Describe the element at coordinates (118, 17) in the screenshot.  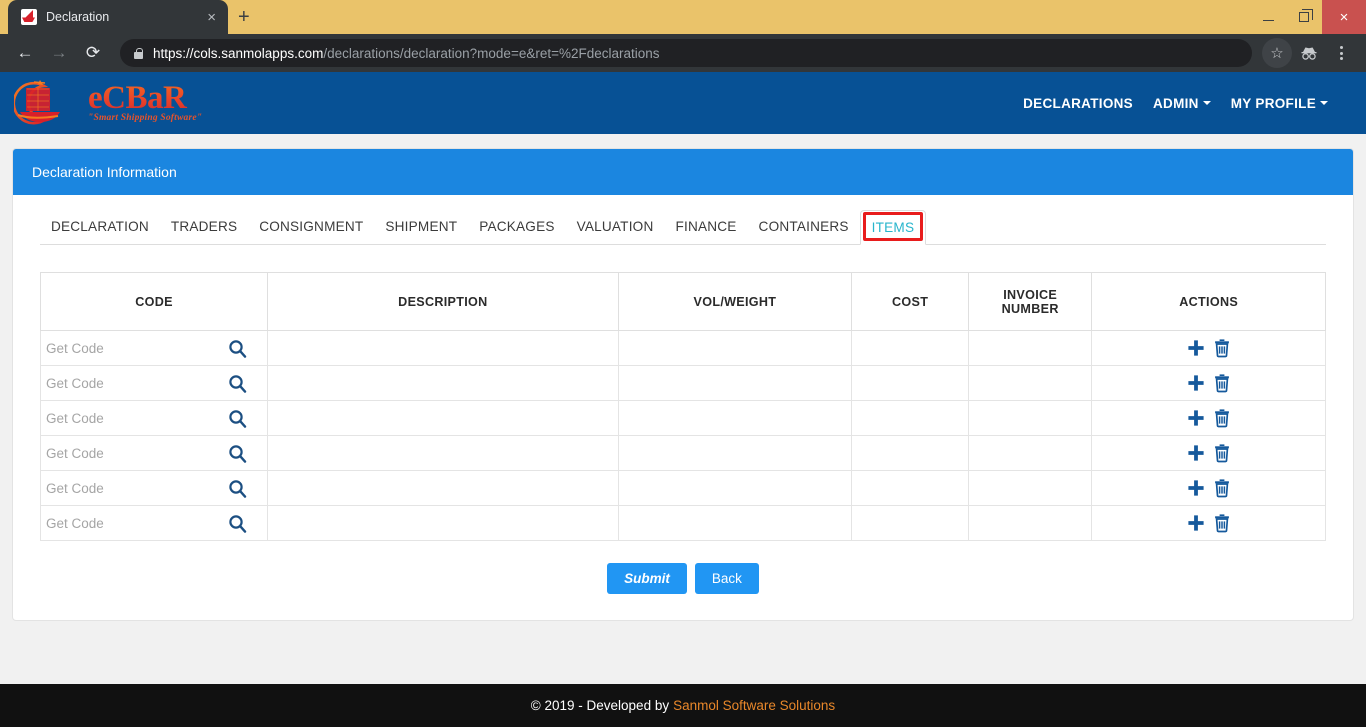
I see `browser-tab-declaration: Declaration ×` at that location.